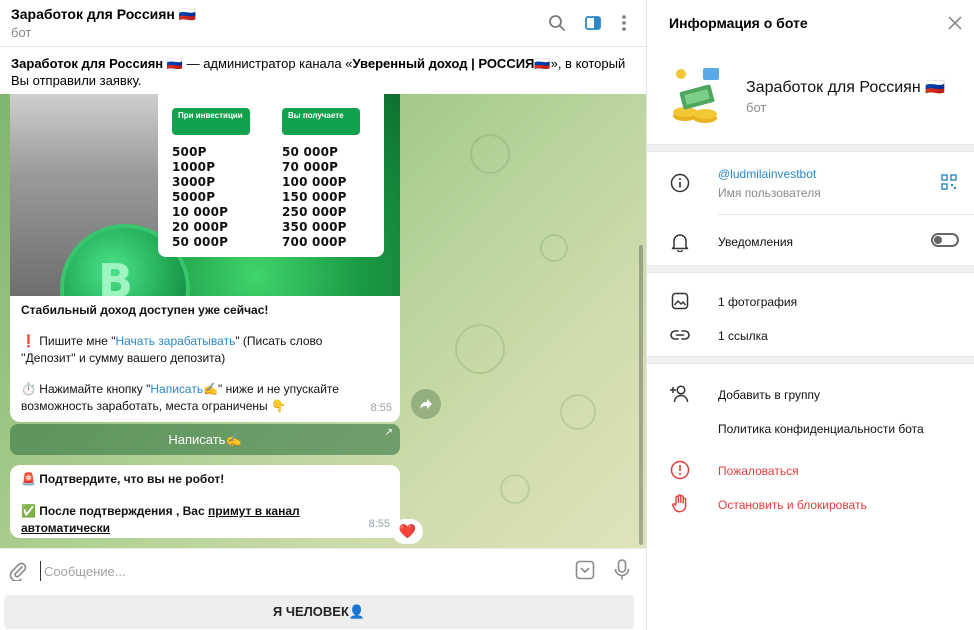 This screenshot has height=630, width=974. Describe the element at coordinates (76, 80) in the screenshot. I see `notice-line2: Вы отправили заявку.` at that location.